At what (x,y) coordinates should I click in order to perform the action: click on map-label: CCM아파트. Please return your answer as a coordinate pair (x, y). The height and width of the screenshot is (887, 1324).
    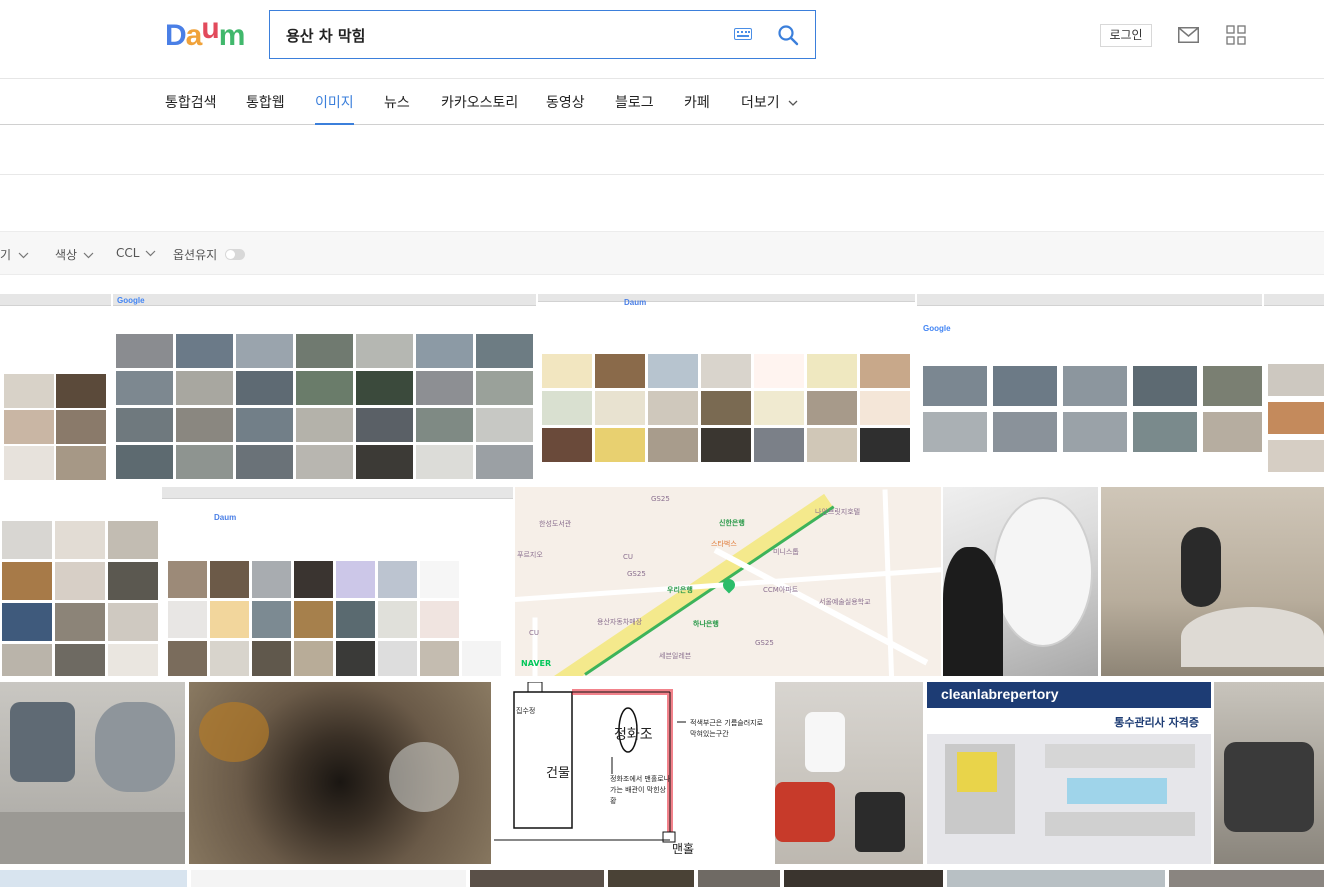
    Looking at the image, I should click on (781, 590).